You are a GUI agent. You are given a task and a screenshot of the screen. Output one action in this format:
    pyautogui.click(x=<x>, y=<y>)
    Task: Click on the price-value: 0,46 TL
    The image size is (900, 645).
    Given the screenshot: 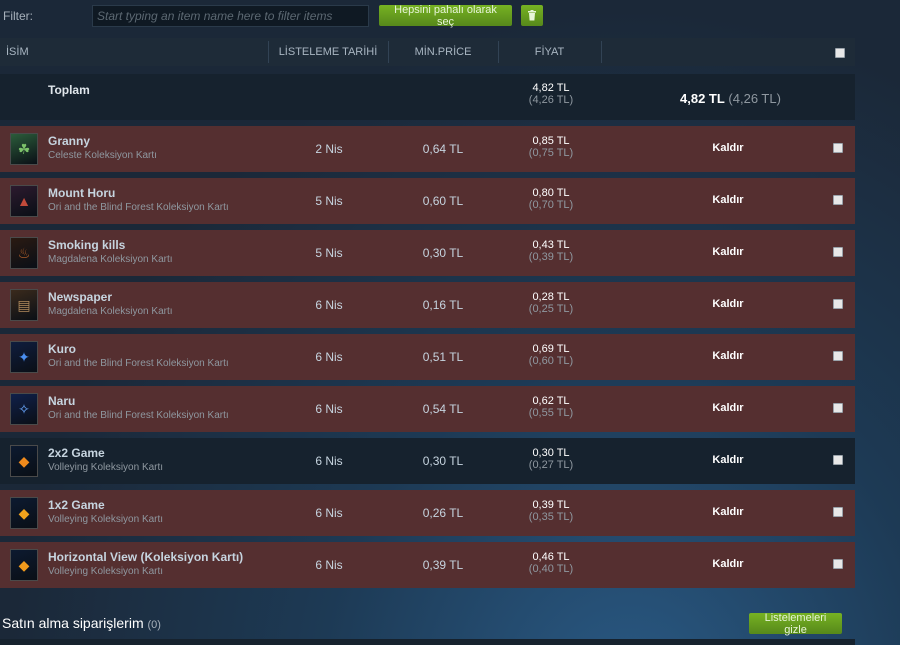 What is the action you would take?
    pyautogui.click(x=551, y=557)
    